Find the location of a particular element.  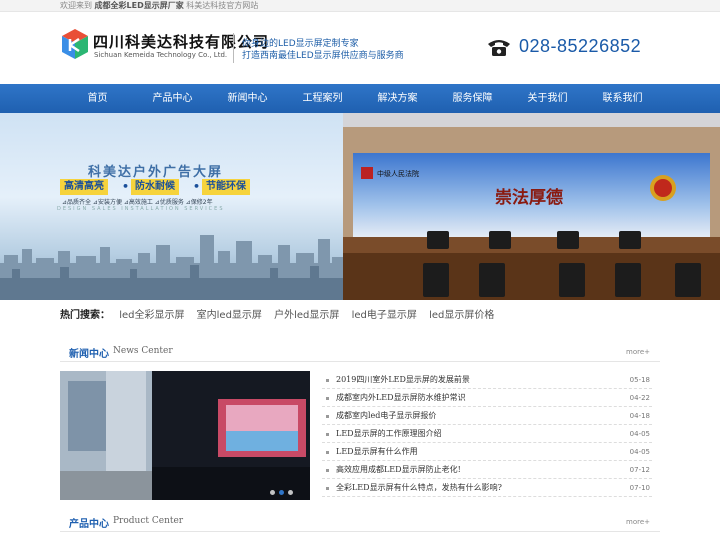

banner-features-en: DESIGN SALES INSTALLATION SERVICES is located at coordinates (141, 209).